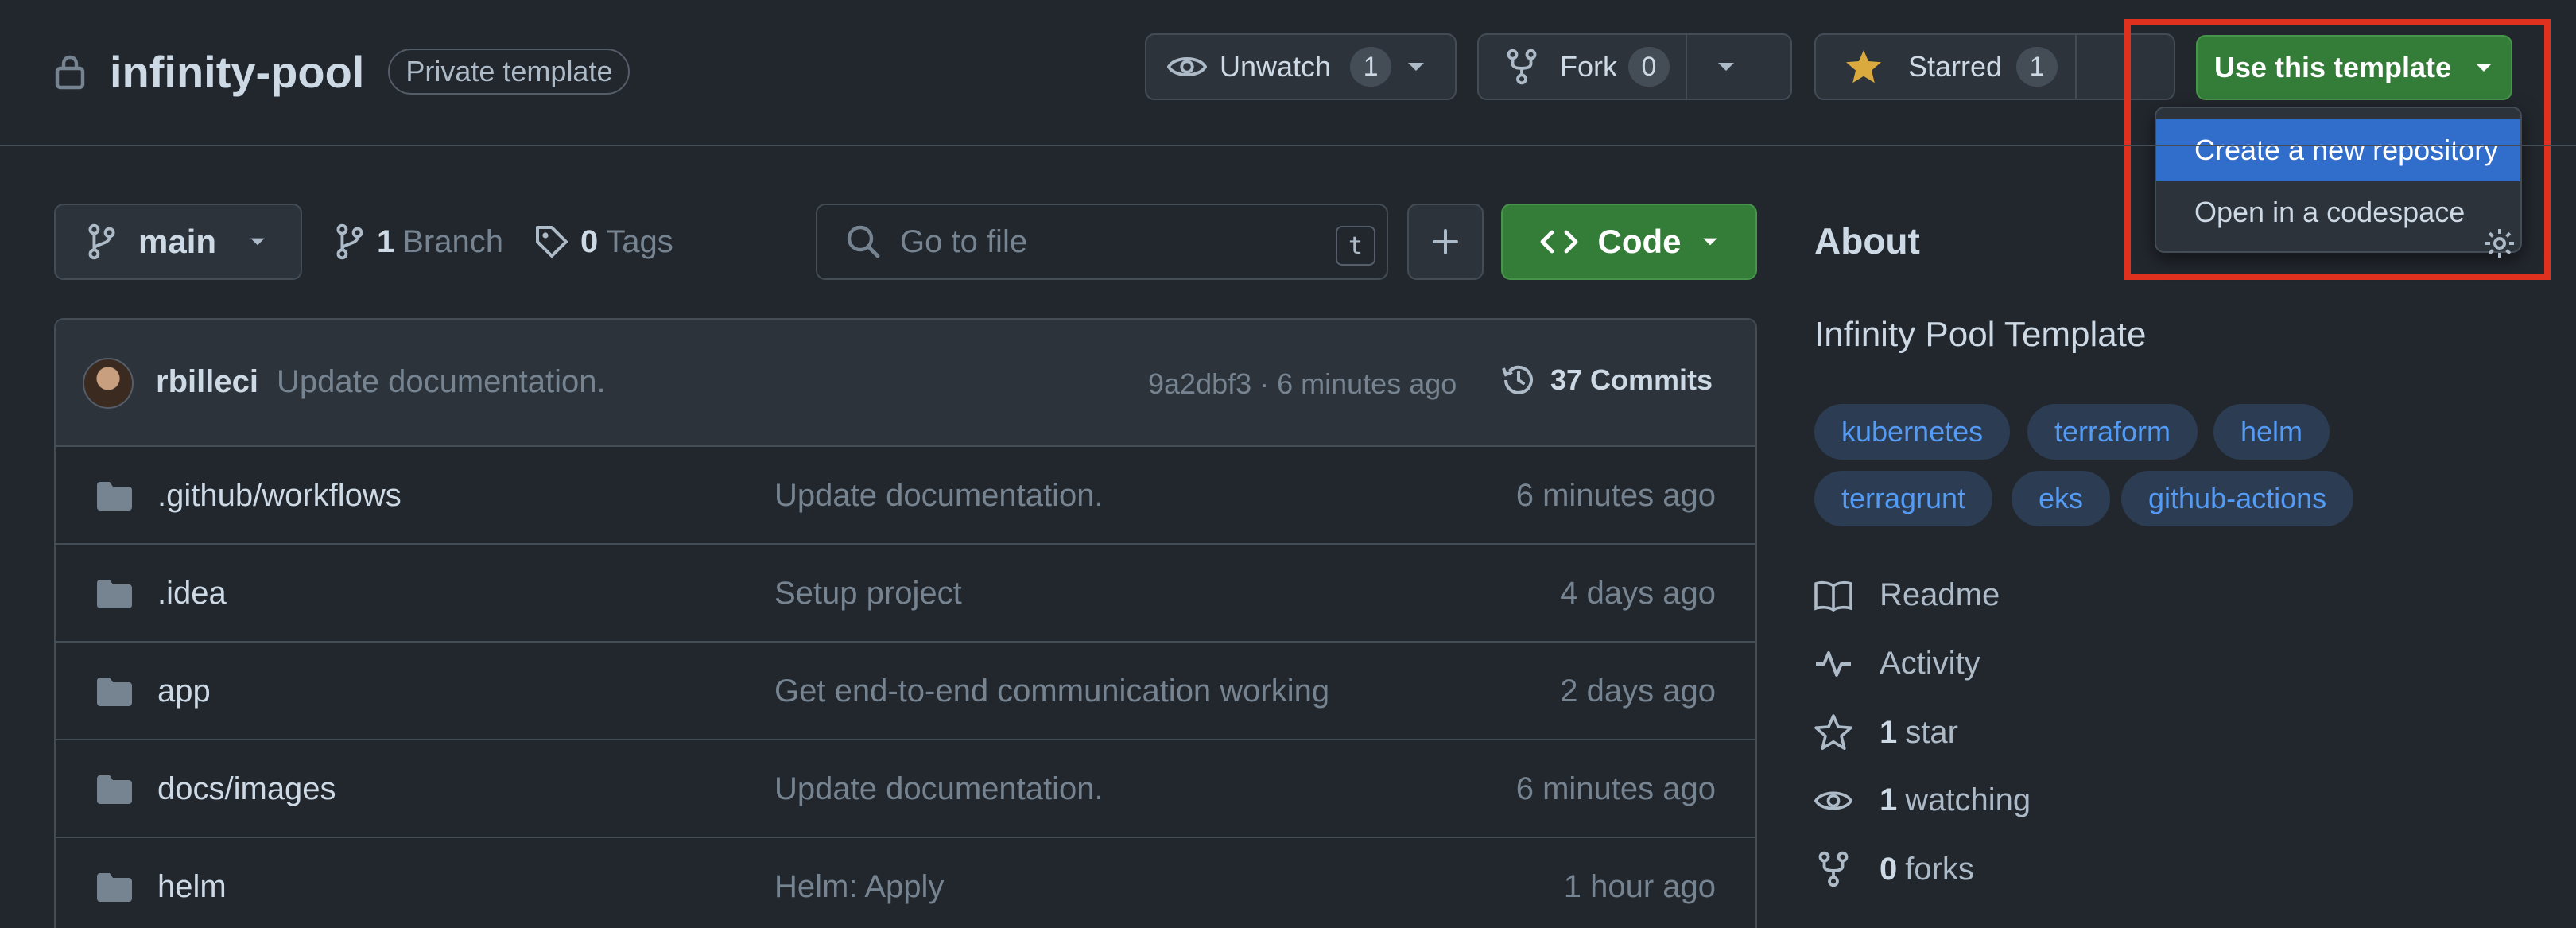 The height and width of the screenshot is (928, 2576). I want to click on visibility-badge: Private template, so click(509, 72).